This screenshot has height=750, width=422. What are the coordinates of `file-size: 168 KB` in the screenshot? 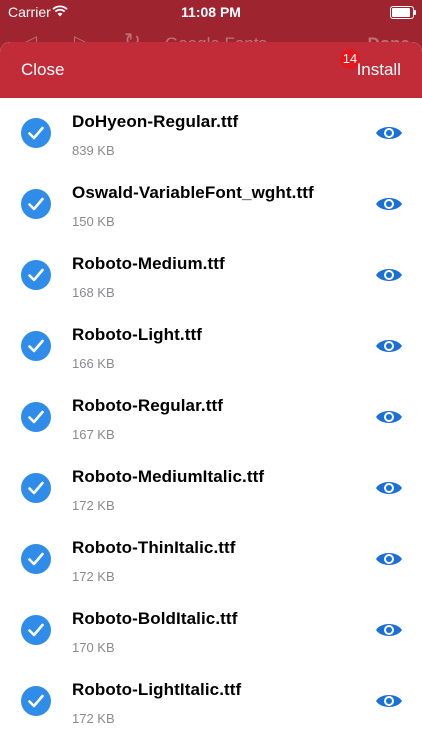 It's located at (93, 292).